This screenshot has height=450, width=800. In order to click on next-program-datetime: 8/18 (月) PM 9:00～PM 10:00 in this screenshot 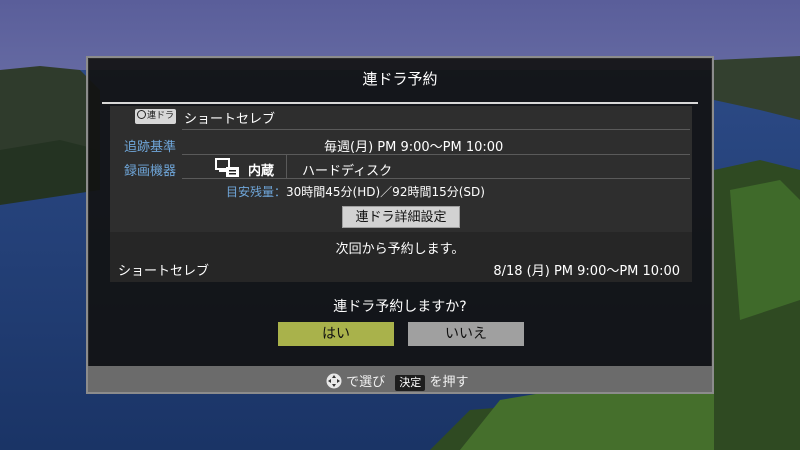, I will do `click(586, 271)`.